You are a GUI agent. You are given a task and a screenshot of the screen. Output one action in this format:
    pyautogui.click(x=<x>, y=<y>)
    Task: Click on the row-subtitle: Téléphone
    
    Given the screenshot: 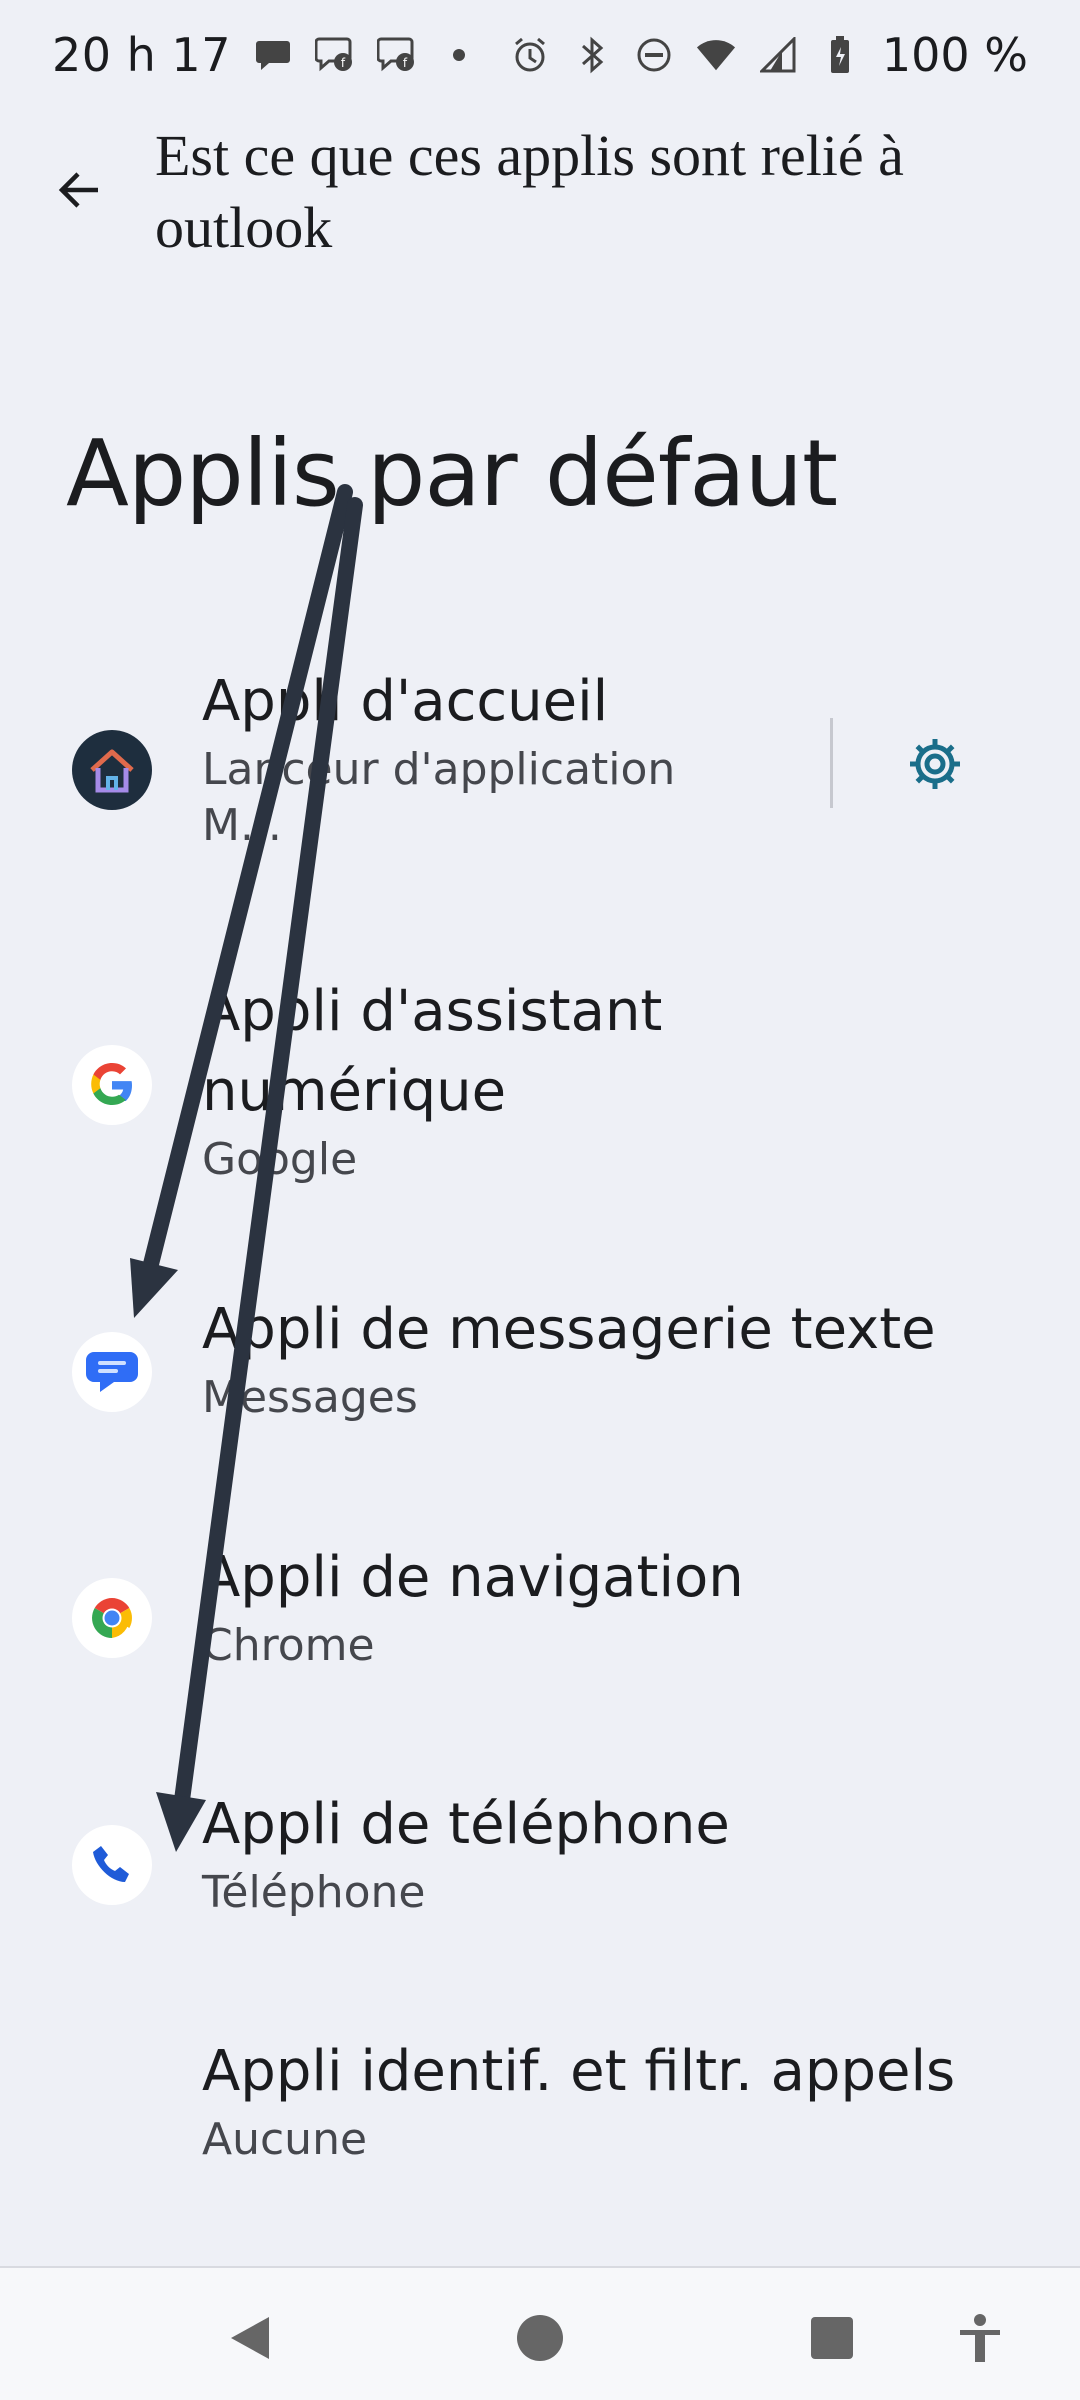 What is the action you would take?
    pyautogui.click(x=314, y=1892)
    